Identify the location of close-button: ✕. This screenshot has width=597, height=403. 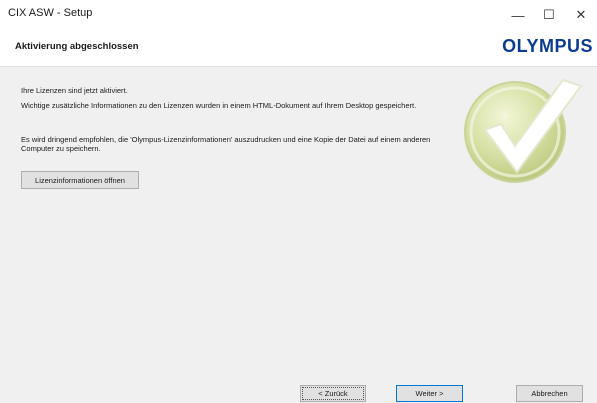
(581, 15).